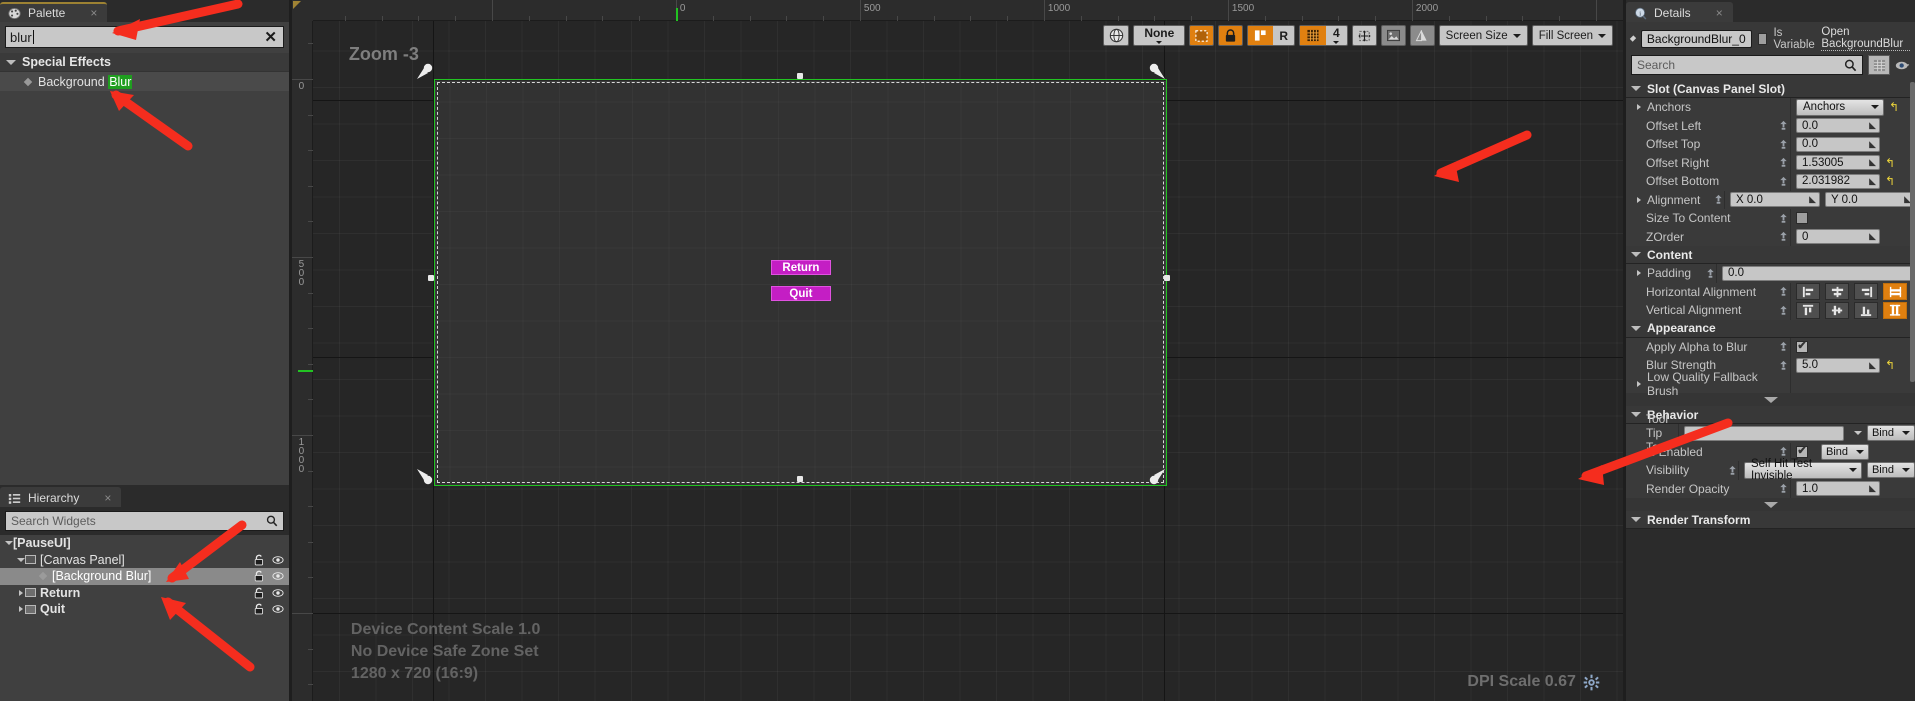  I want to click on resize-handle-bottom-center, so click(799, 479).